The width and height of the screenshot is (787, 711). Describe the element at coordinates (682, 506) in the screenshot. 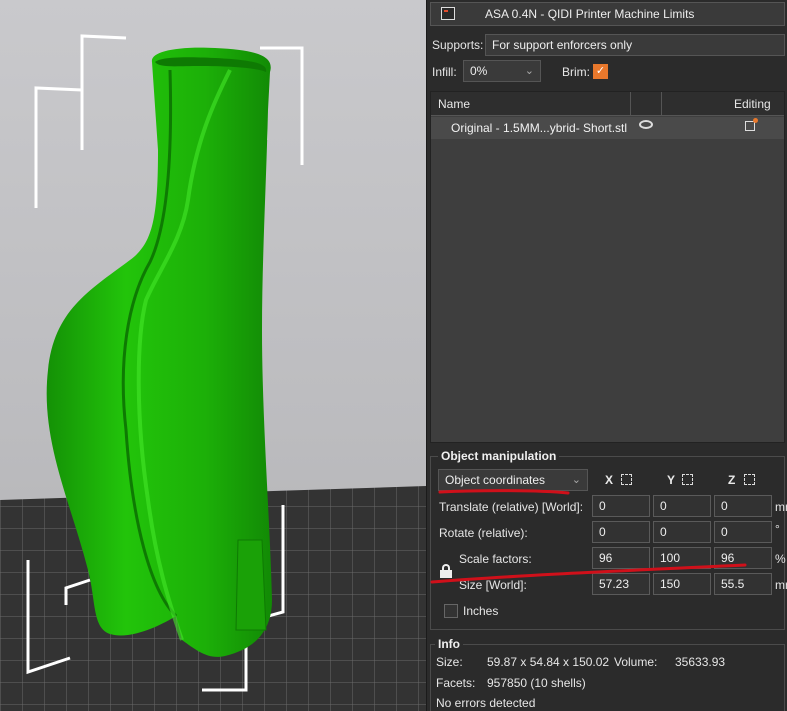

I see `translate-y-input: 0` at that location.